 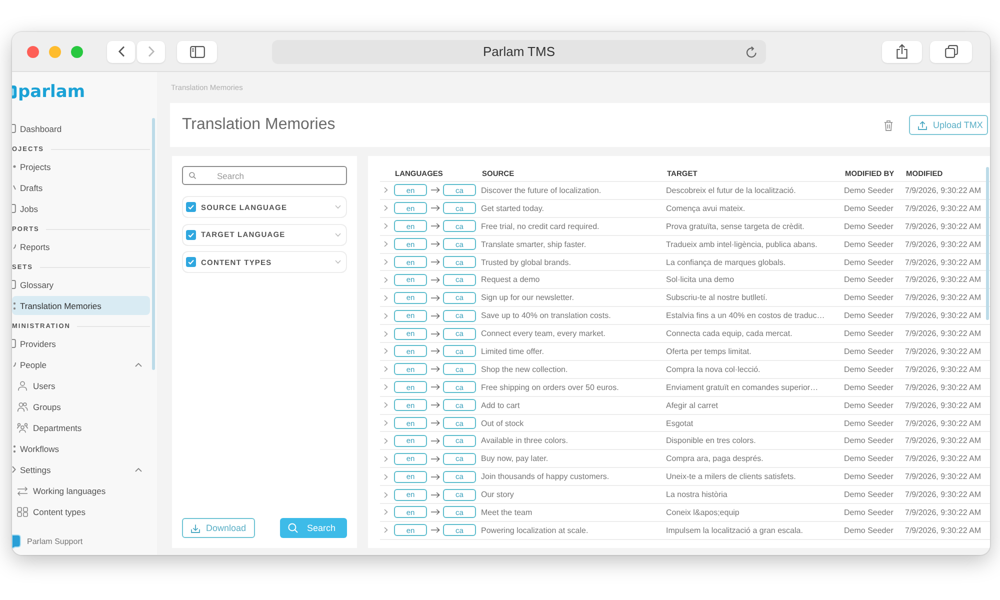 What do you see at coordinates (81, 343) in the screenshot?
I see `sidebar-item: Providers` at bounding box center [81, 343].